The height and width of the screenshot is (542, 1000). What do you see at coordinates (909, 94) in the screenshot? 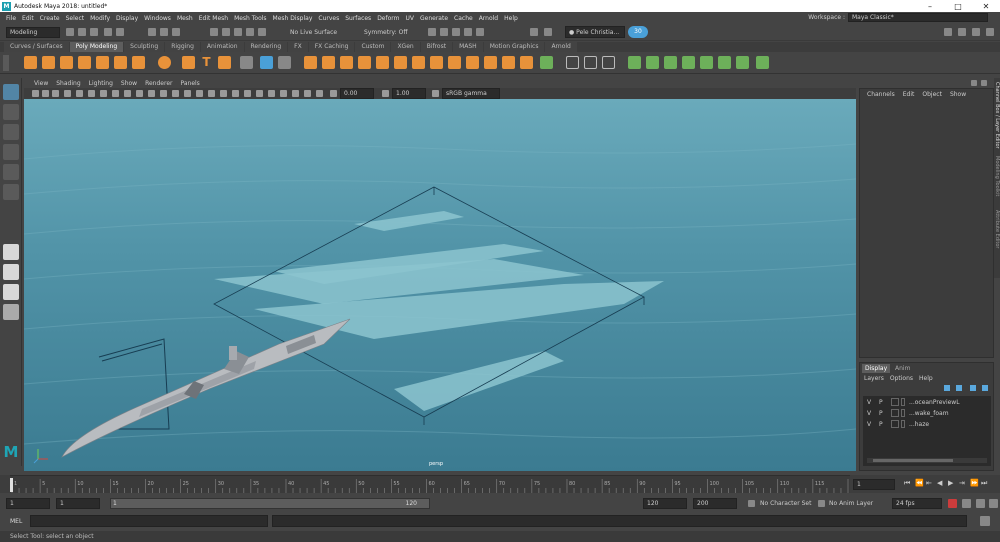
I see `channel-menu-edit: Edit` at bounding box center [909, 94].